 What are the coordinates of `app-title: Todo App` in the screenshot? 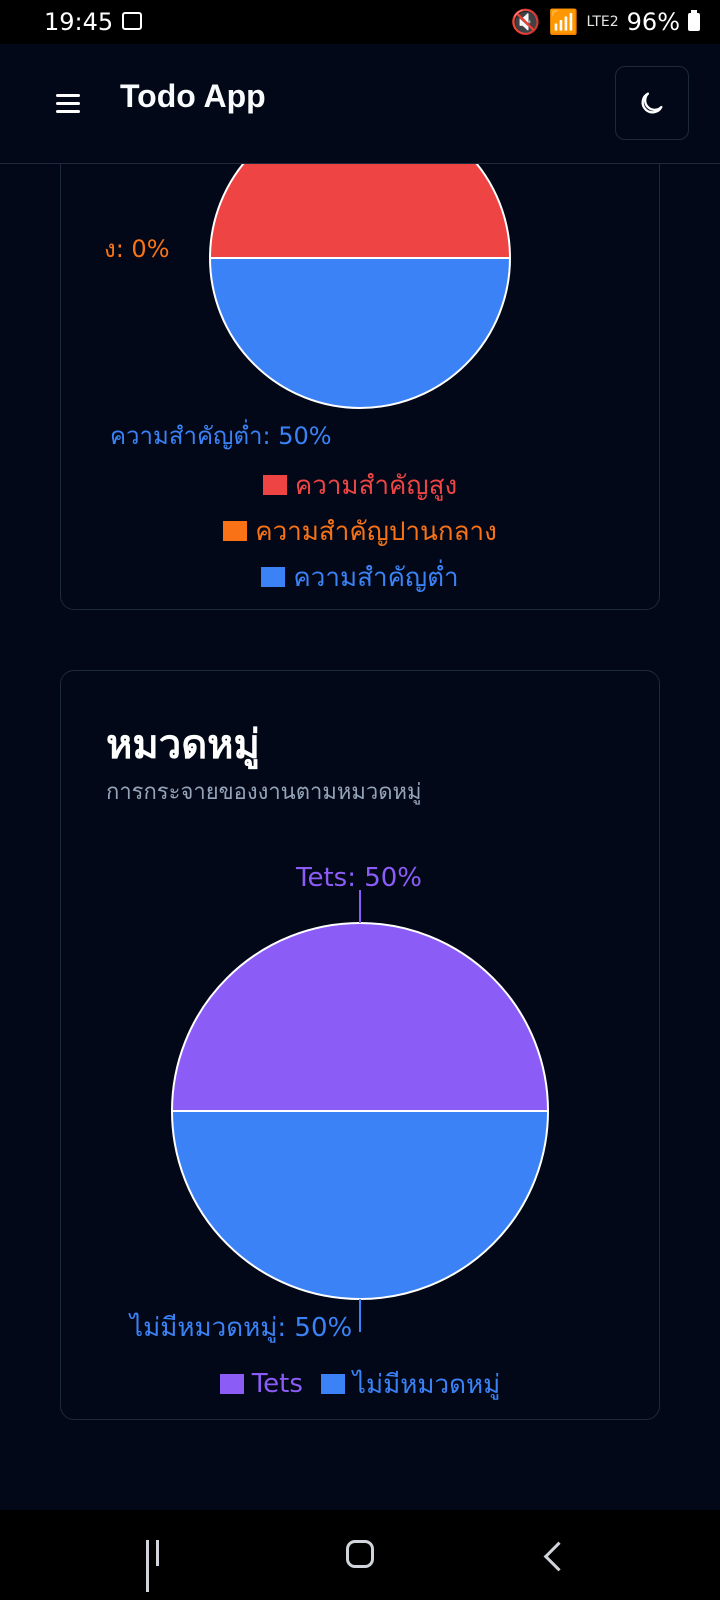 It's located at (193, 96).